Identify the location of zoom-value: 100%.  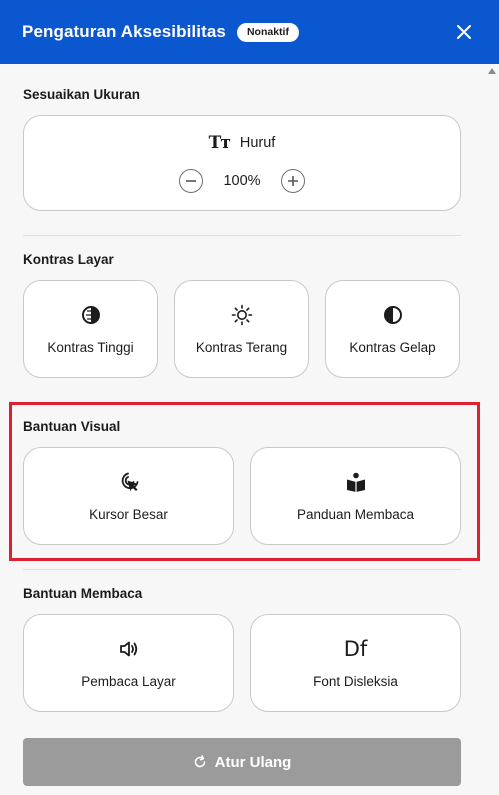
(242, 181).